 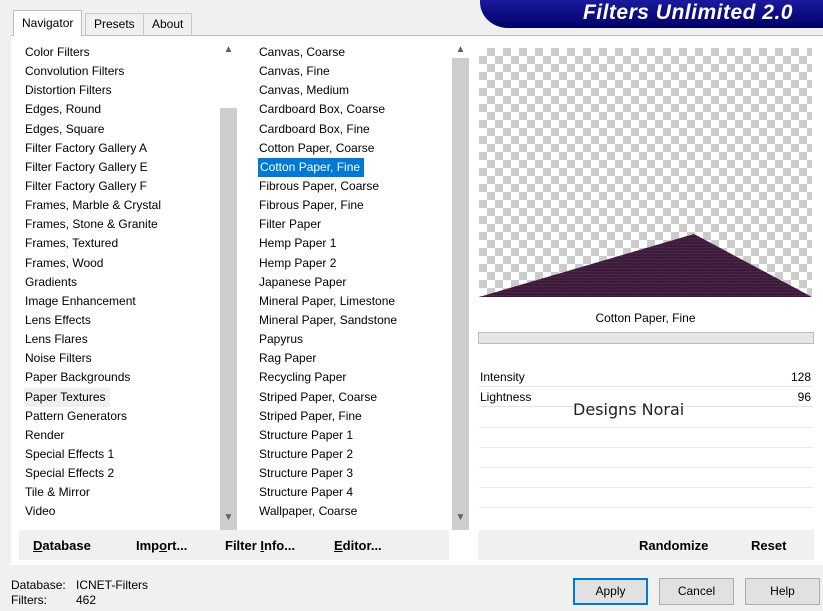 I want to click on filter-item: Cotton Paper, Coarse, so click(x=353, y=148).